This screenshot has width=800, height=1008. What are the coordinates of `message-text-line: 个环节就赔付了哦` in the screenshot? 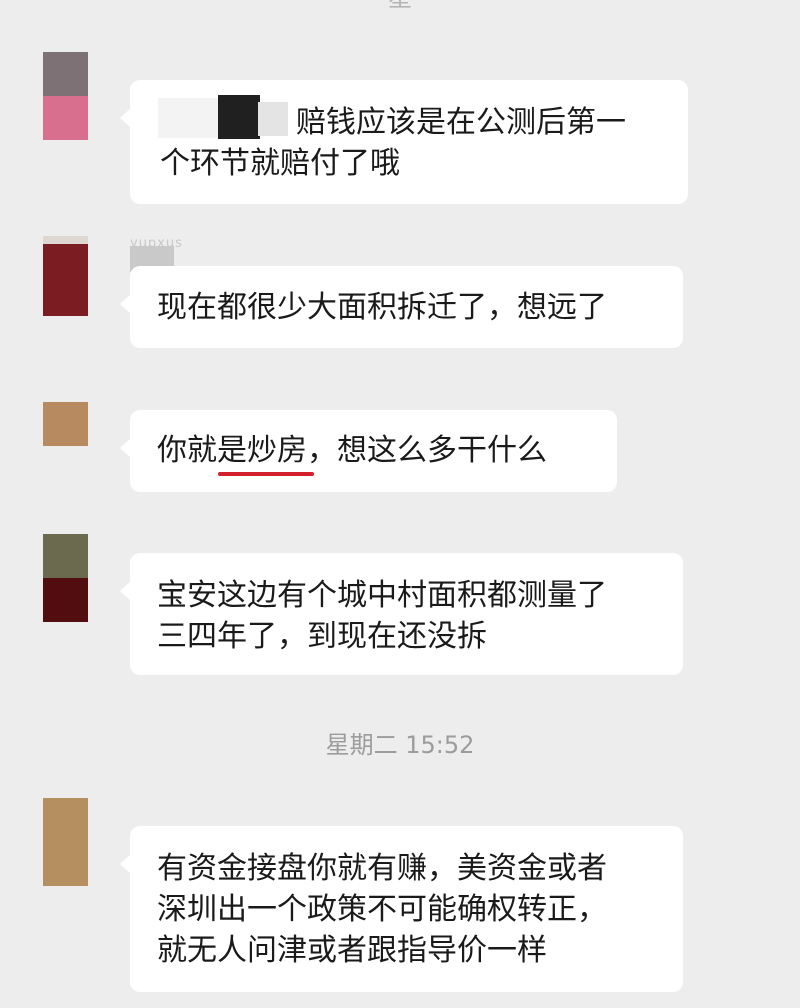 It's located at (280, 163).